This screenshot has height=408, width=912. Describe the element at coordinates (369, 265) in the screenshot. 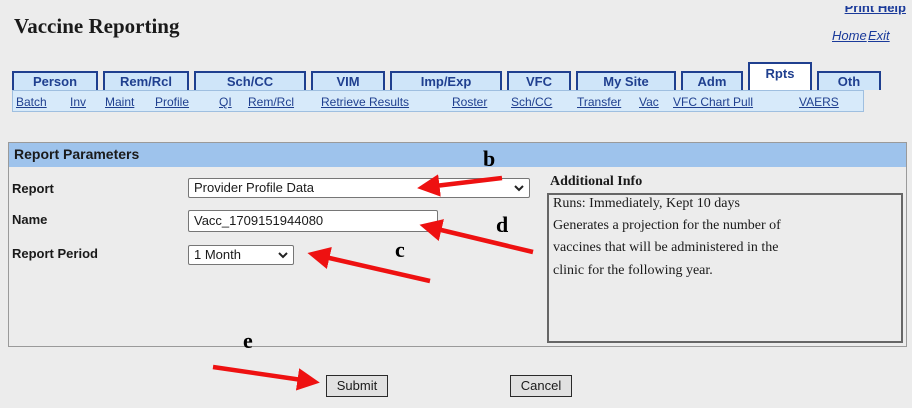

I see `arrow-c` at that location.